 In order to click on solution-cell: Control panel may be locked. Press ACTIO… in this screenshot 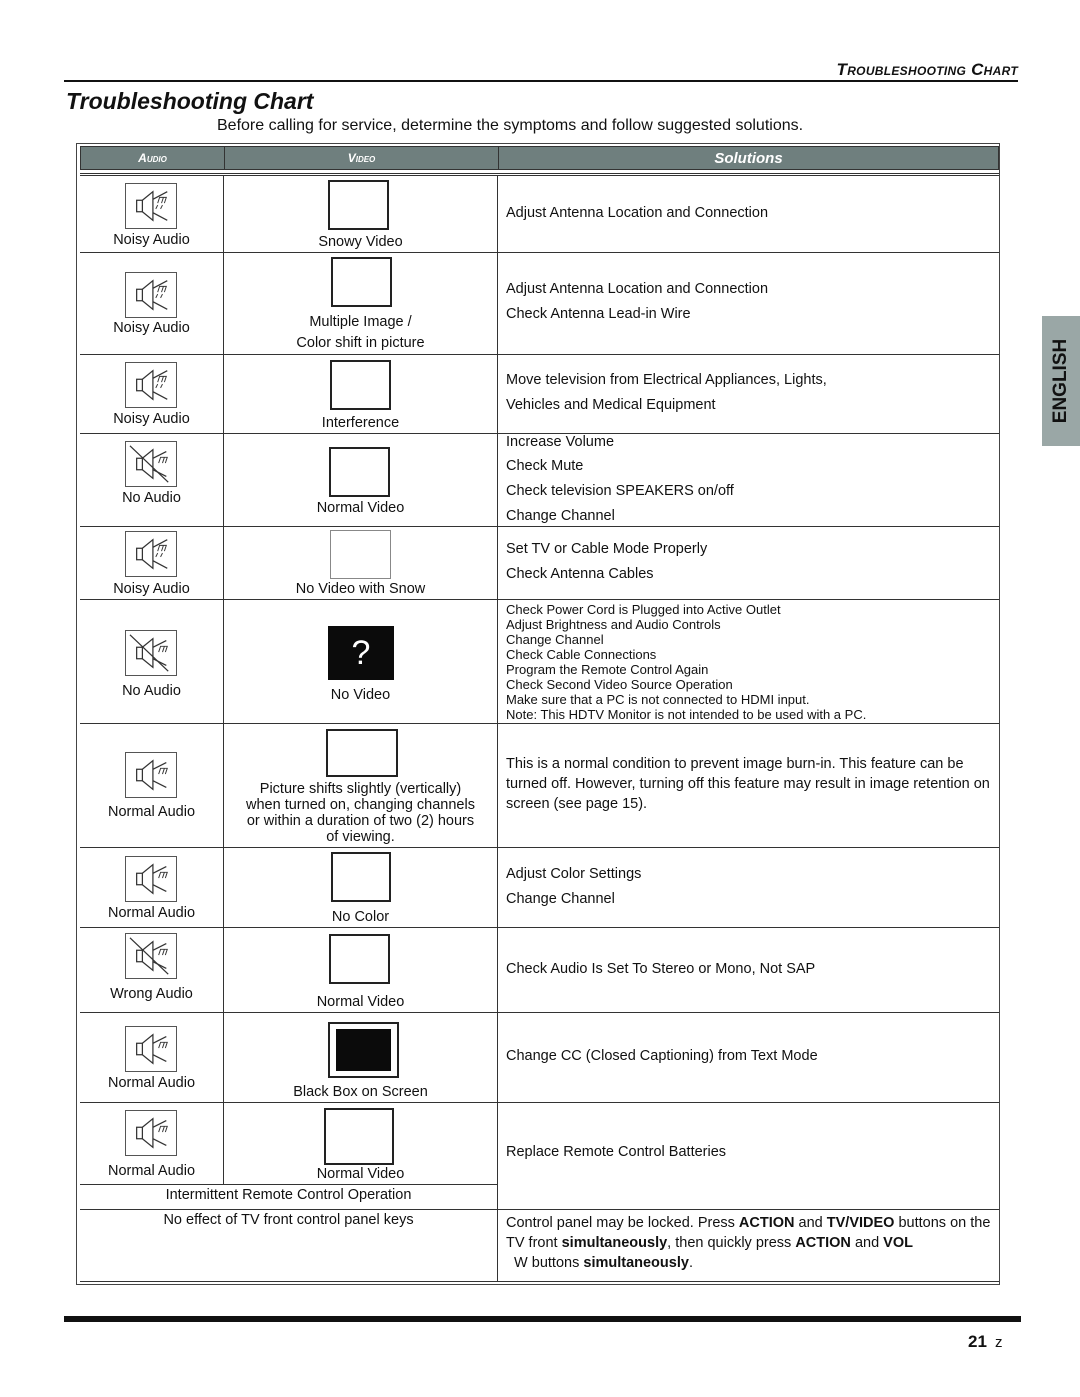, I will do `click(748, 1245)`.